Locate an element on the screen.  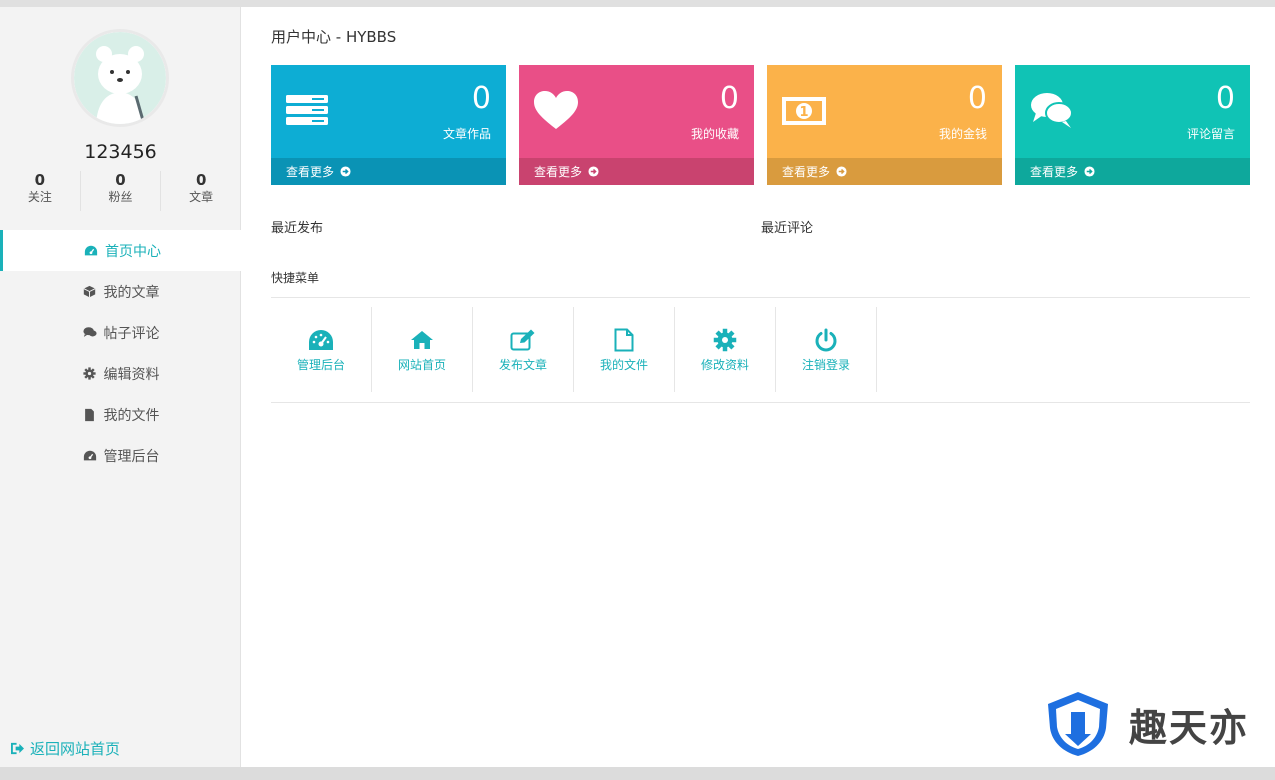
stat-followers: 0 粉丝 is located at coordinates (121, 191).